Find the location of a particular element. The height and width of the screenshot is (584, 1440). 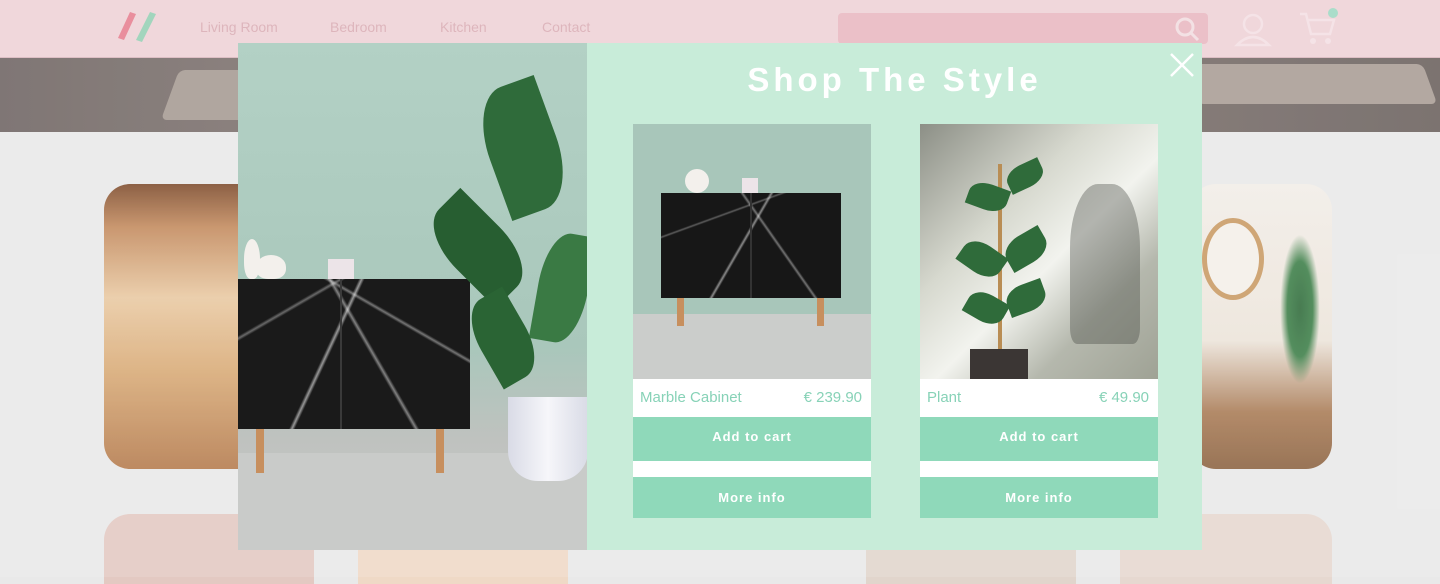

box-decor is located at coordinates (341, 269).